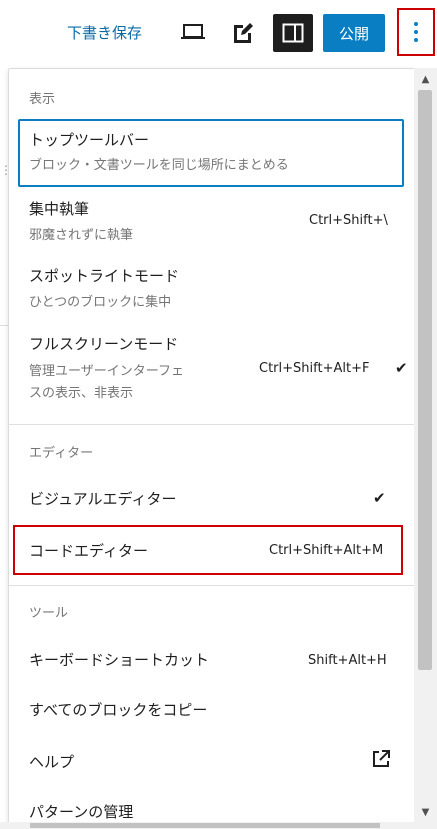 This screenshot has width=437, height=829. What do you see at coordinates (205, 825) in the screenshot?
I see `horizontal-scroll-thumb` at bounding box center [205, 825].